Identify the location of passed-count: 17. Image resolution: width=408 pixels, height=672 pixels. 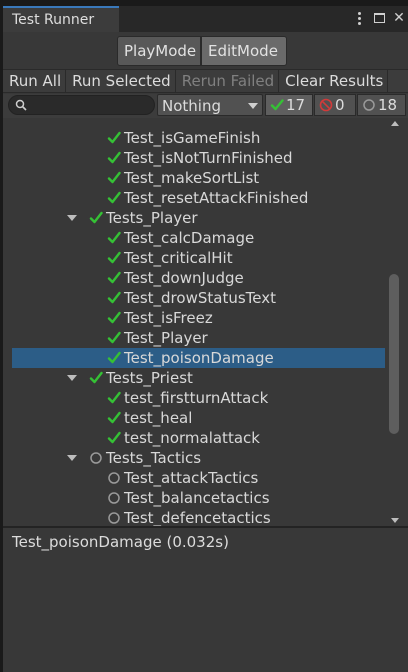
(296, 105).